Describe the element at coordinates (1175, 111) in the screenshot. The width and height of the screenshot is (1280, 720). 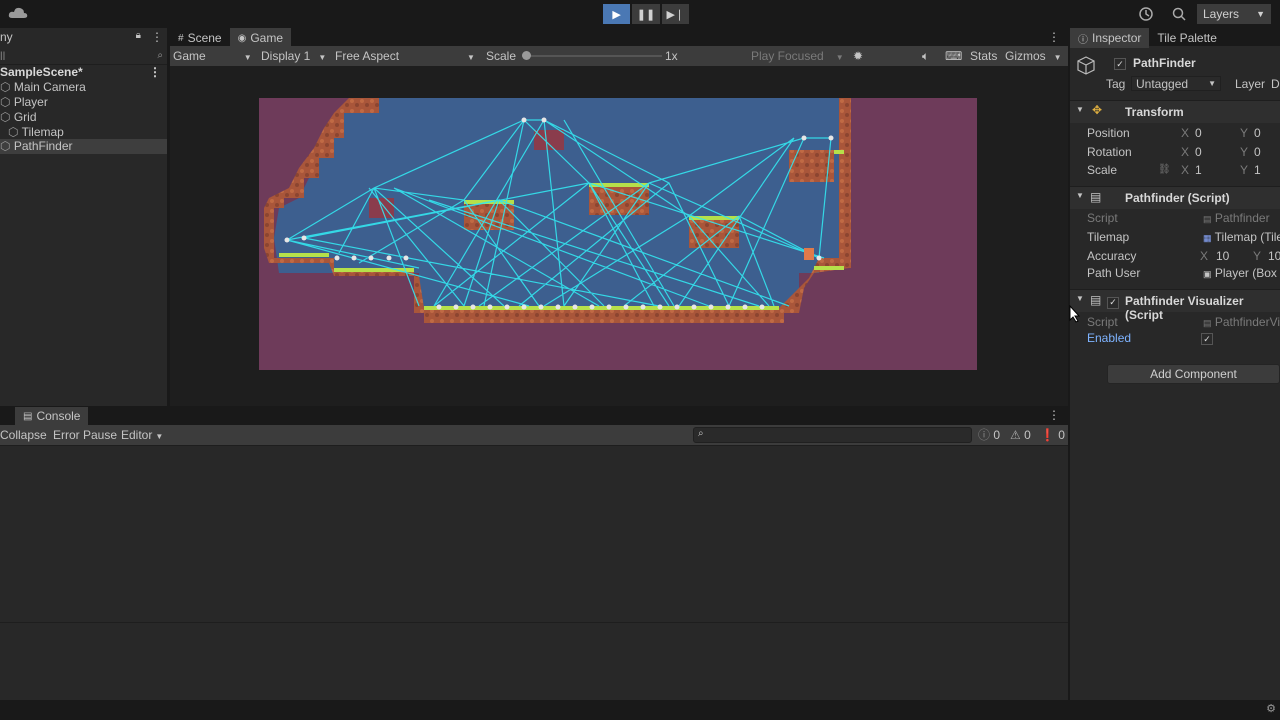
I see `transform-header: ▼ ✥ Transform` at that location.